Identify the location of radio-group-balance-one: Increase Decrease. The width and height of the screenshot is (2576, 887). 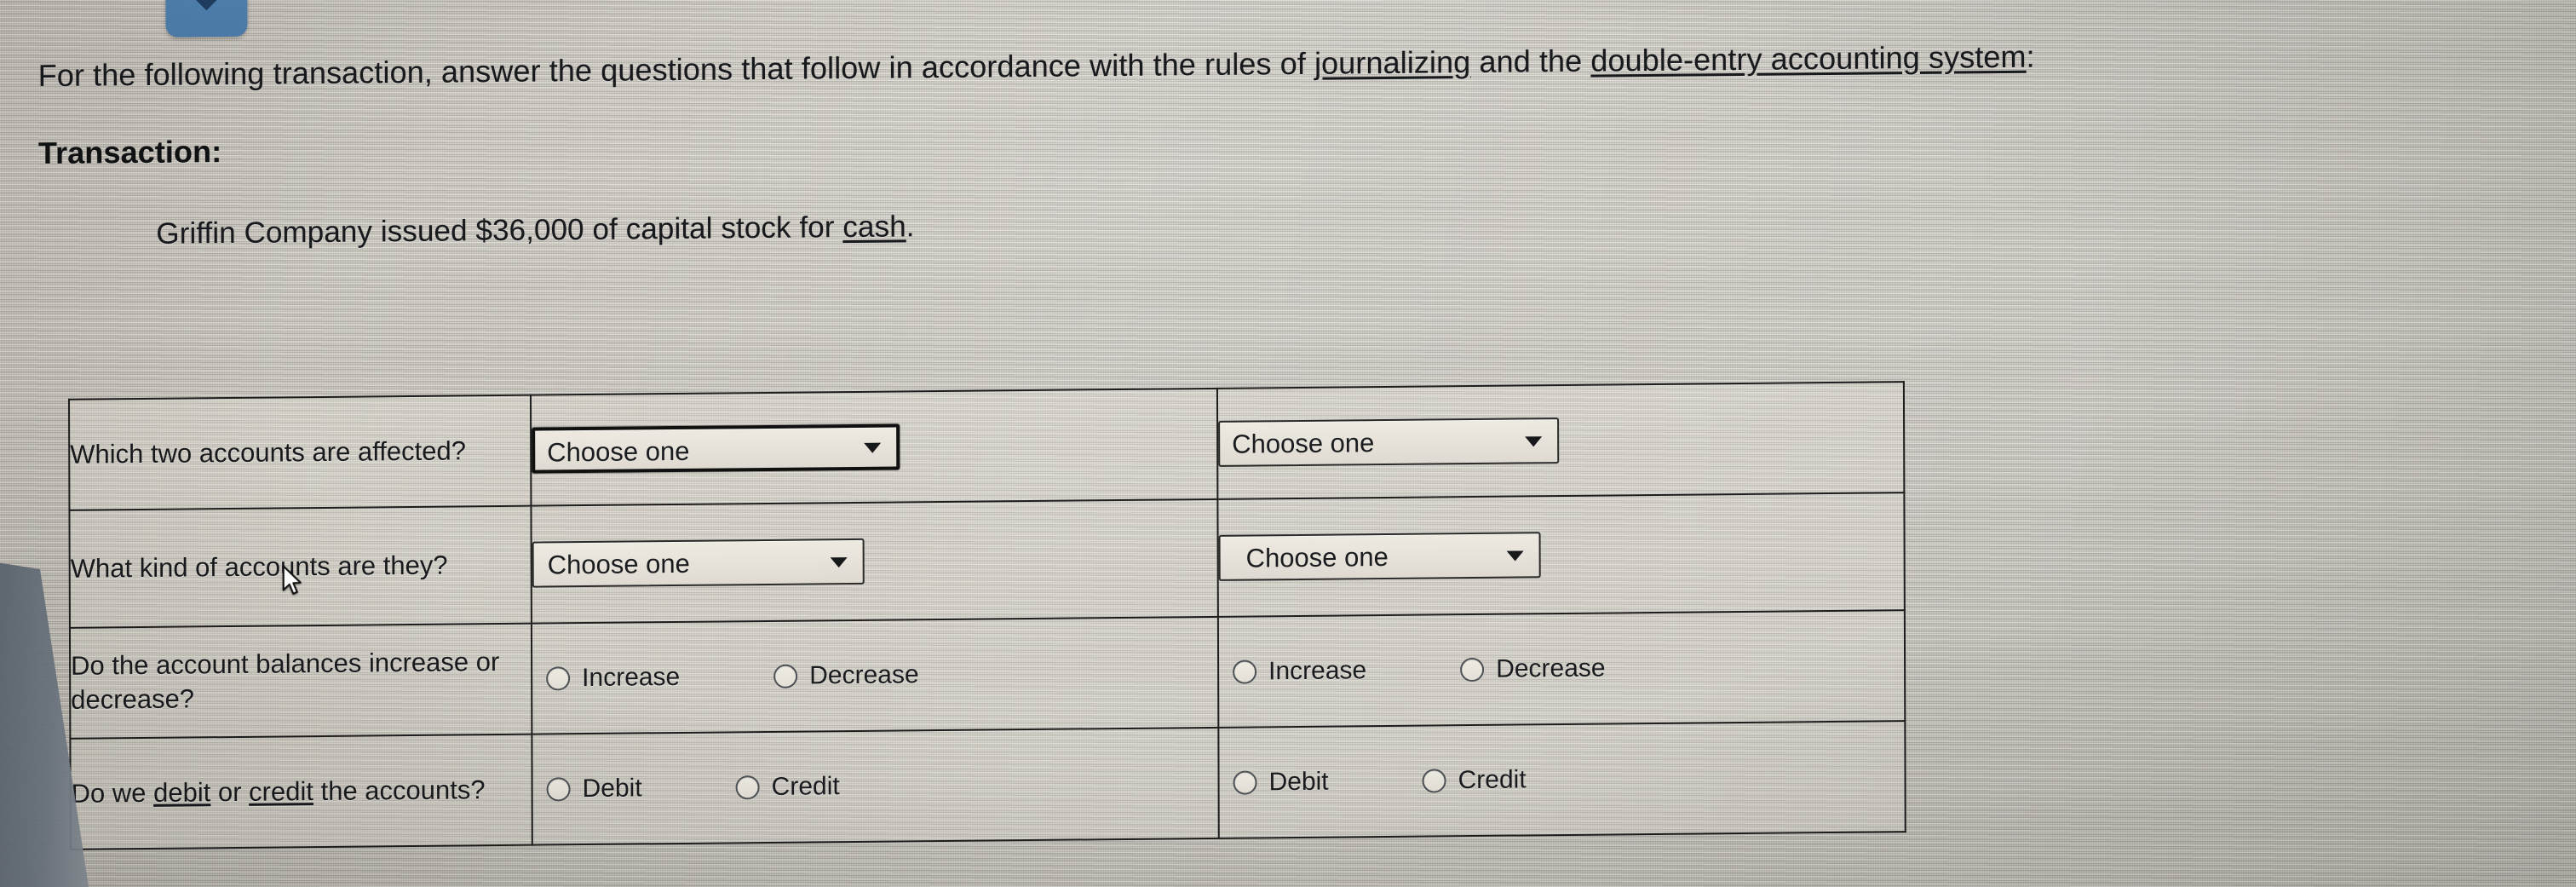
(875, 676).